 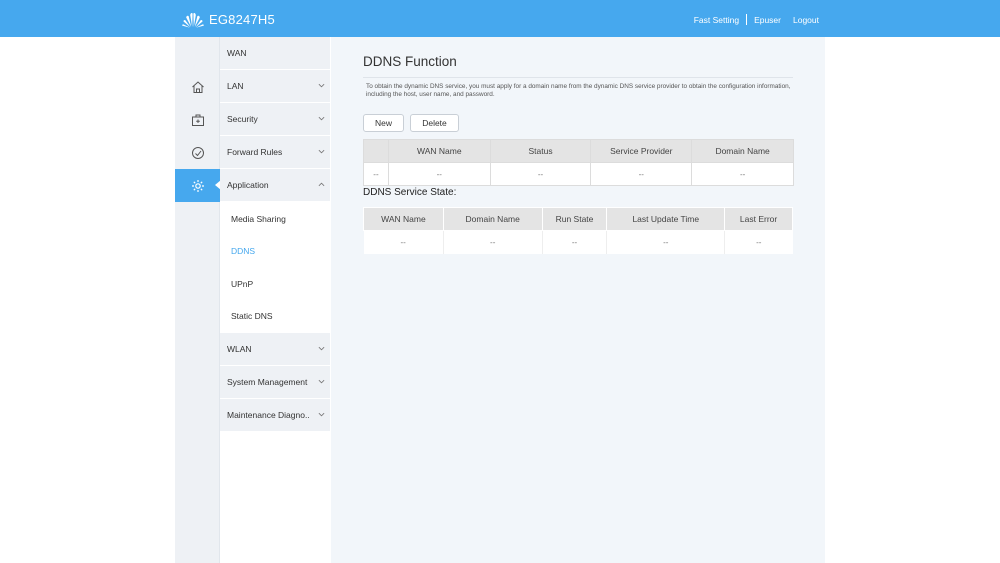 What do you see at coordinates (716, 20) in the screenshot?
I see `fast-setting-link: Fast Setting` at bounding box center [716, 20].